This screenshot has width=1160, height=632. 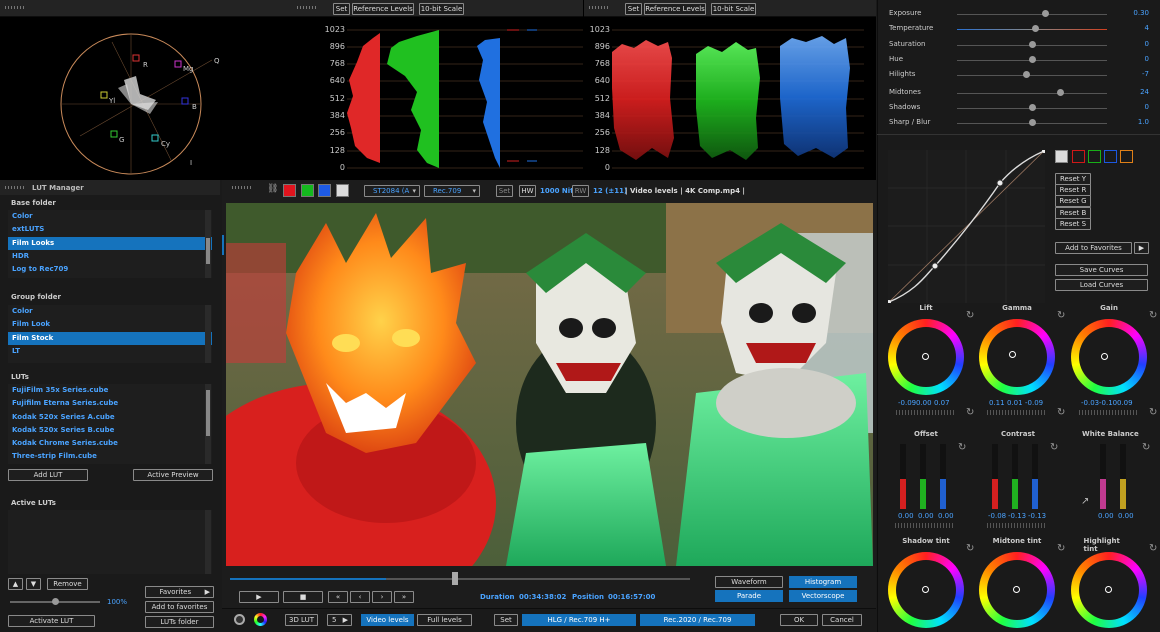 What do you see at coordinates (110, 443) in the screenshot?
I see `lut-file-item: Kodak Chrome Series.cube` at bounding box center [110, 443].